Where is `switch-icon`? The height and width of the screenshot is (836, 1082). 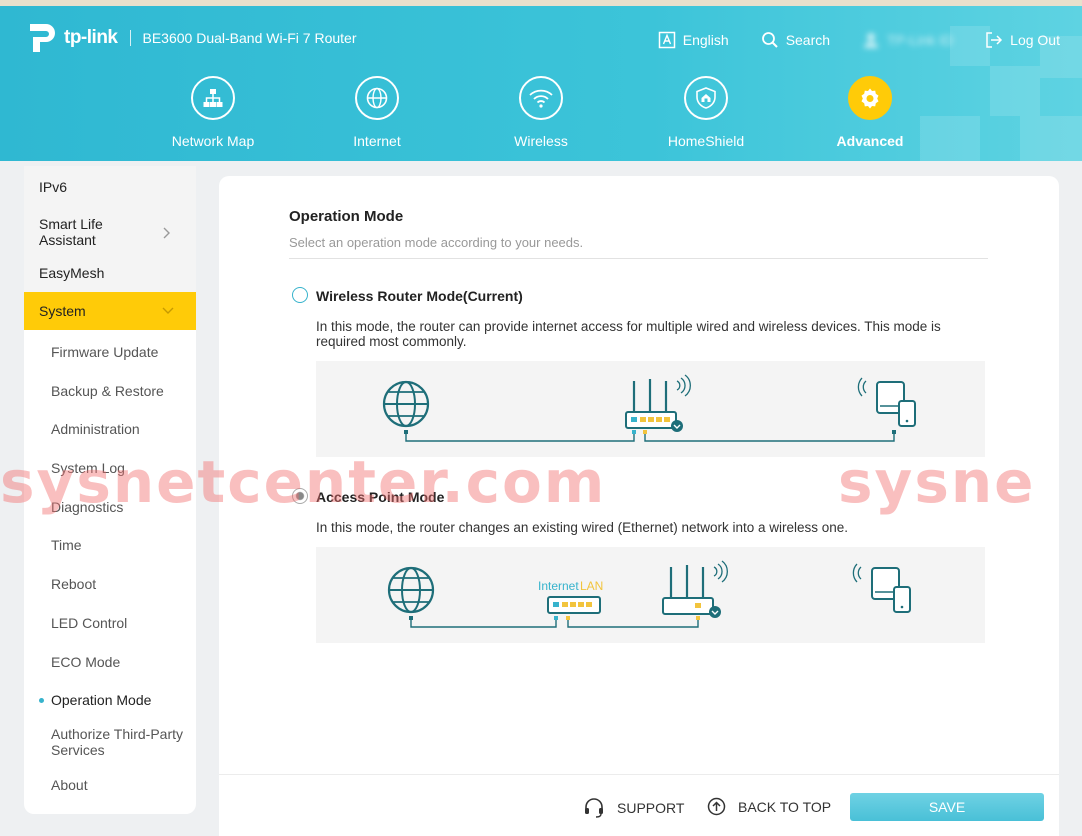 switch-icon is located at coordinates (574, 605).